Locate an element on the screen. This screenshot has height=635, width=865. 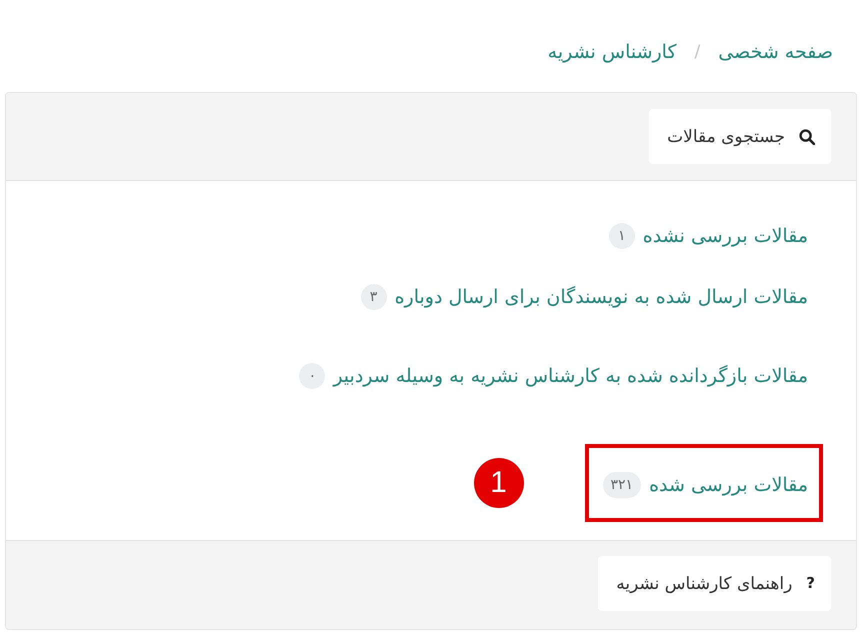
category-link: مقالات بررسی شده is located at coordinates (728, 485).